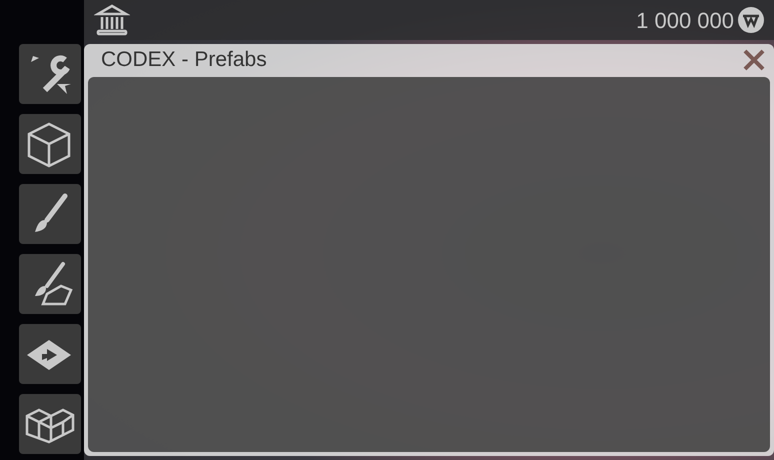 Image resolution: width=774 pixels, height=460 pixels. I want to click on window-title: CODEX - Prefabs, so click(184, 60).